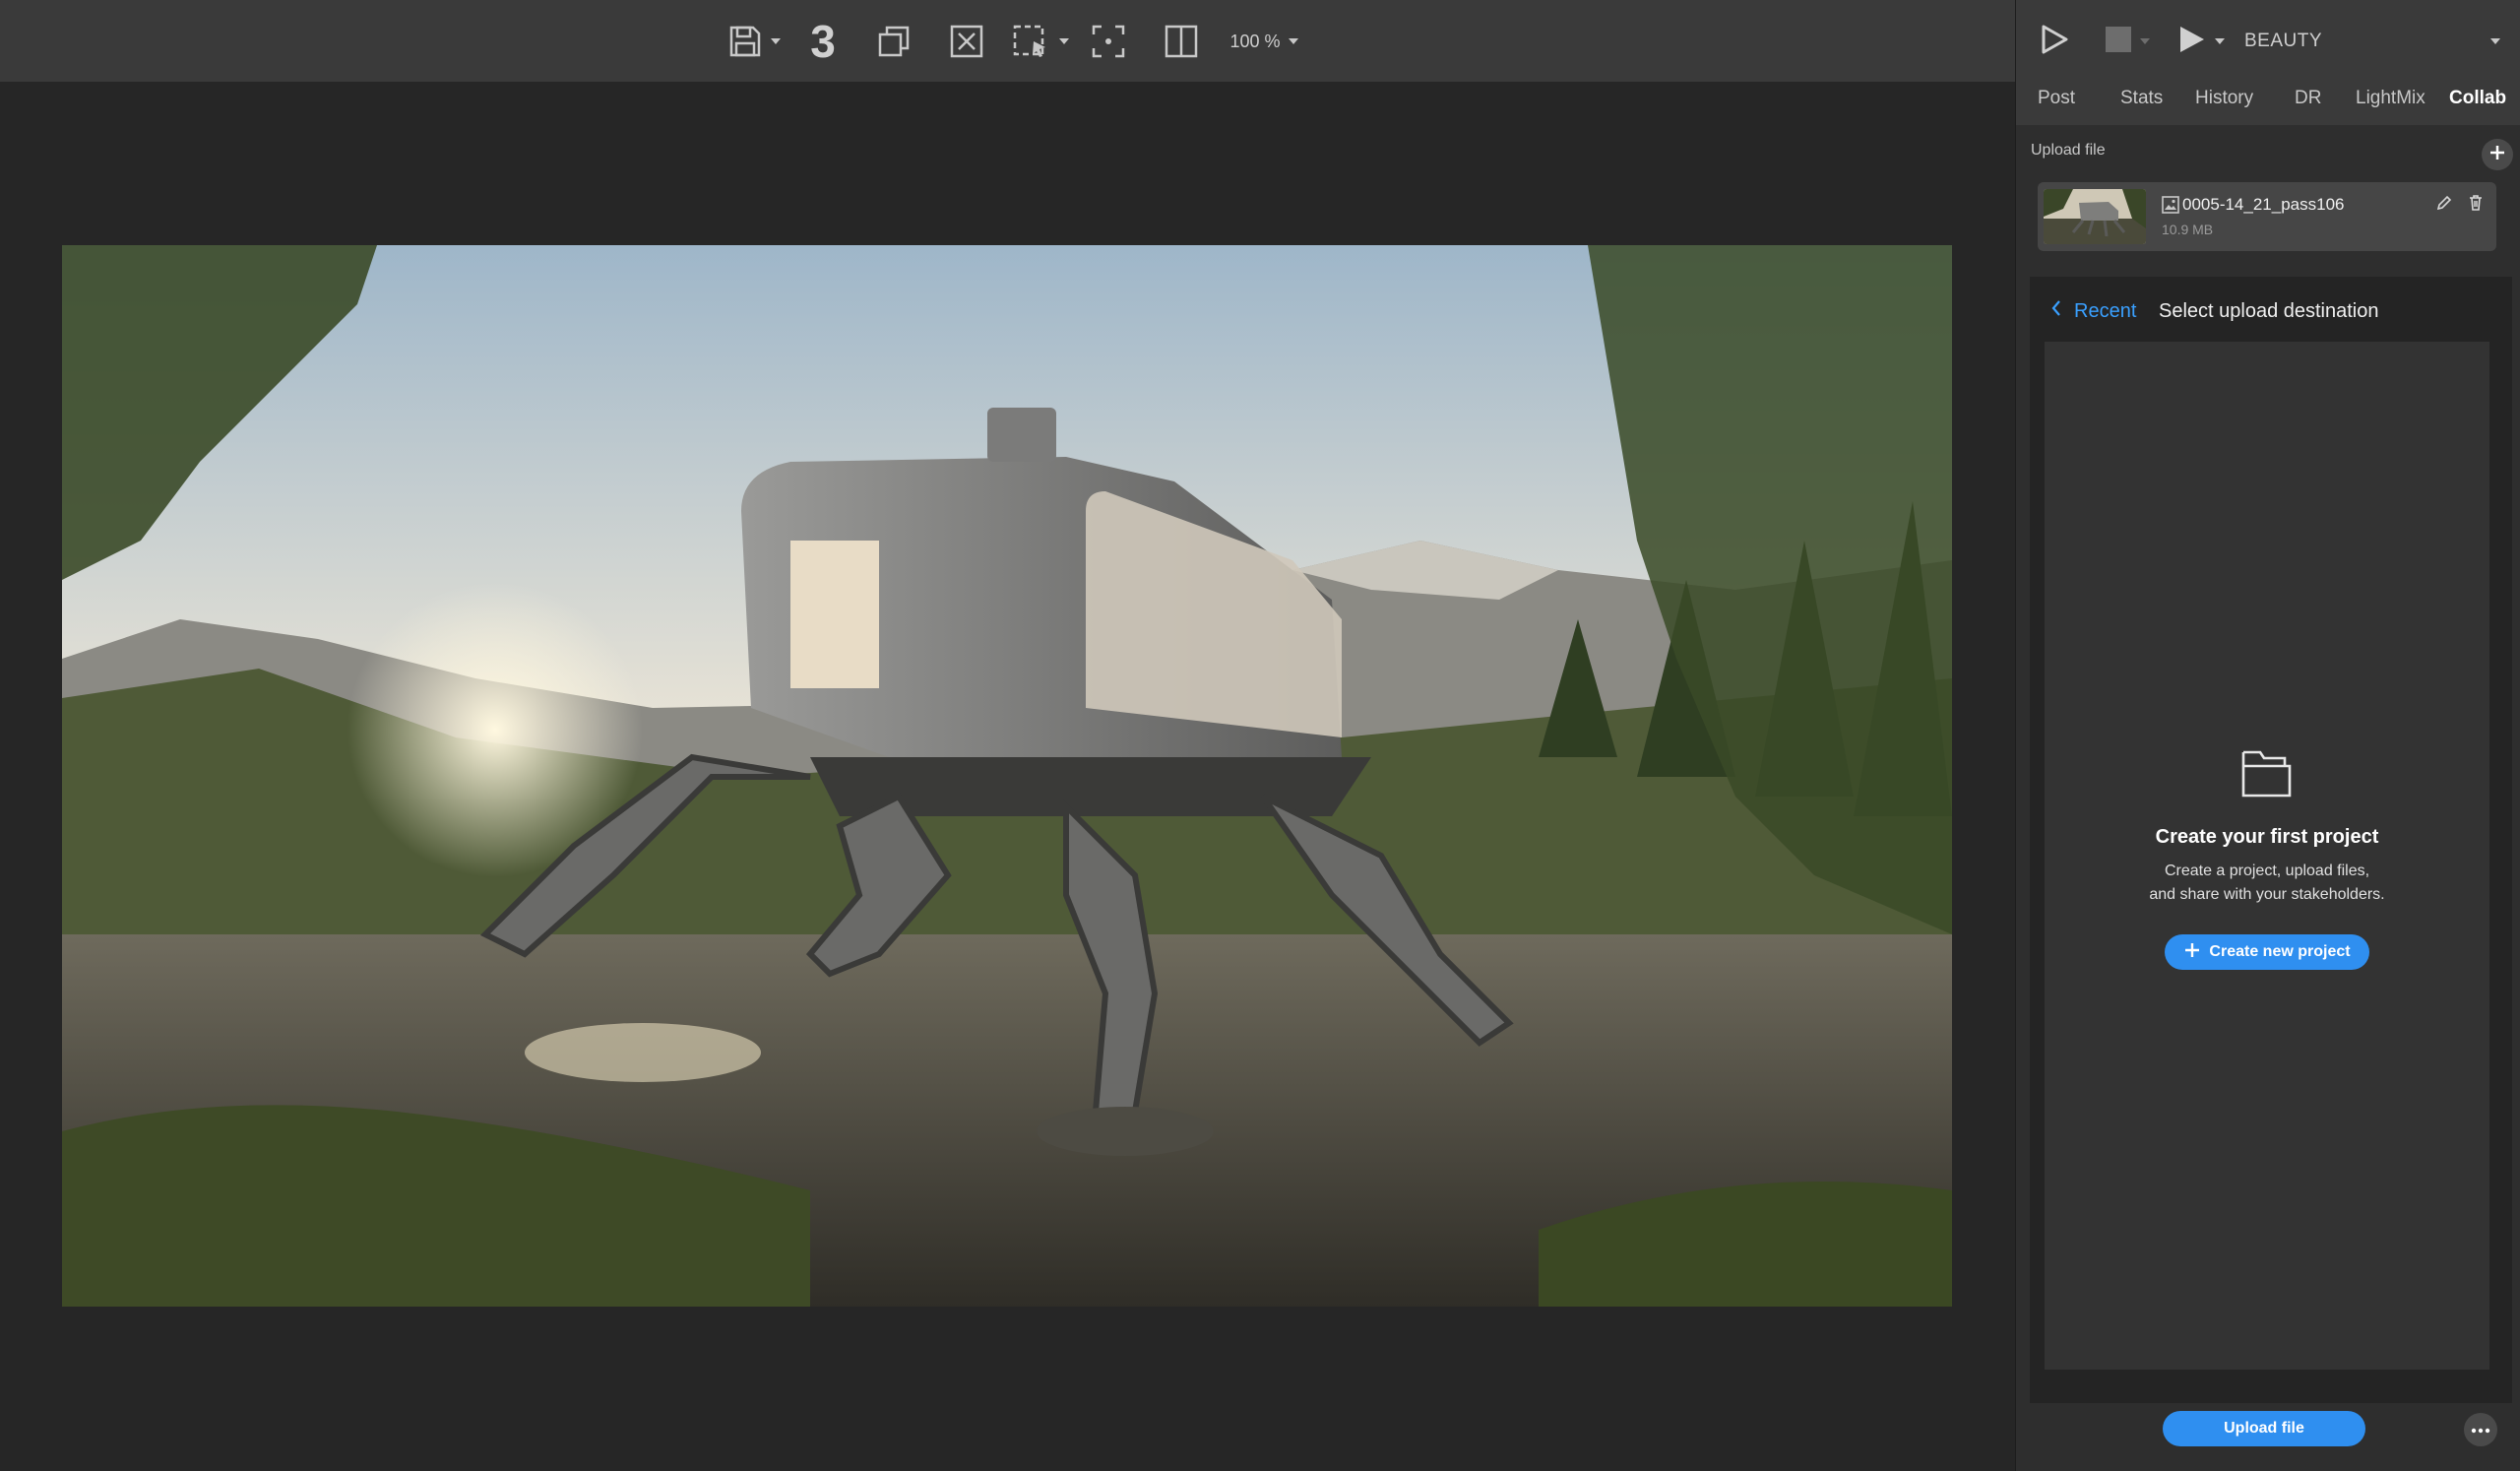  Describe the element at coordinates (2267, 871) in the screenshot. I see `empty-state-description: Create a project, upload files,` at that location.